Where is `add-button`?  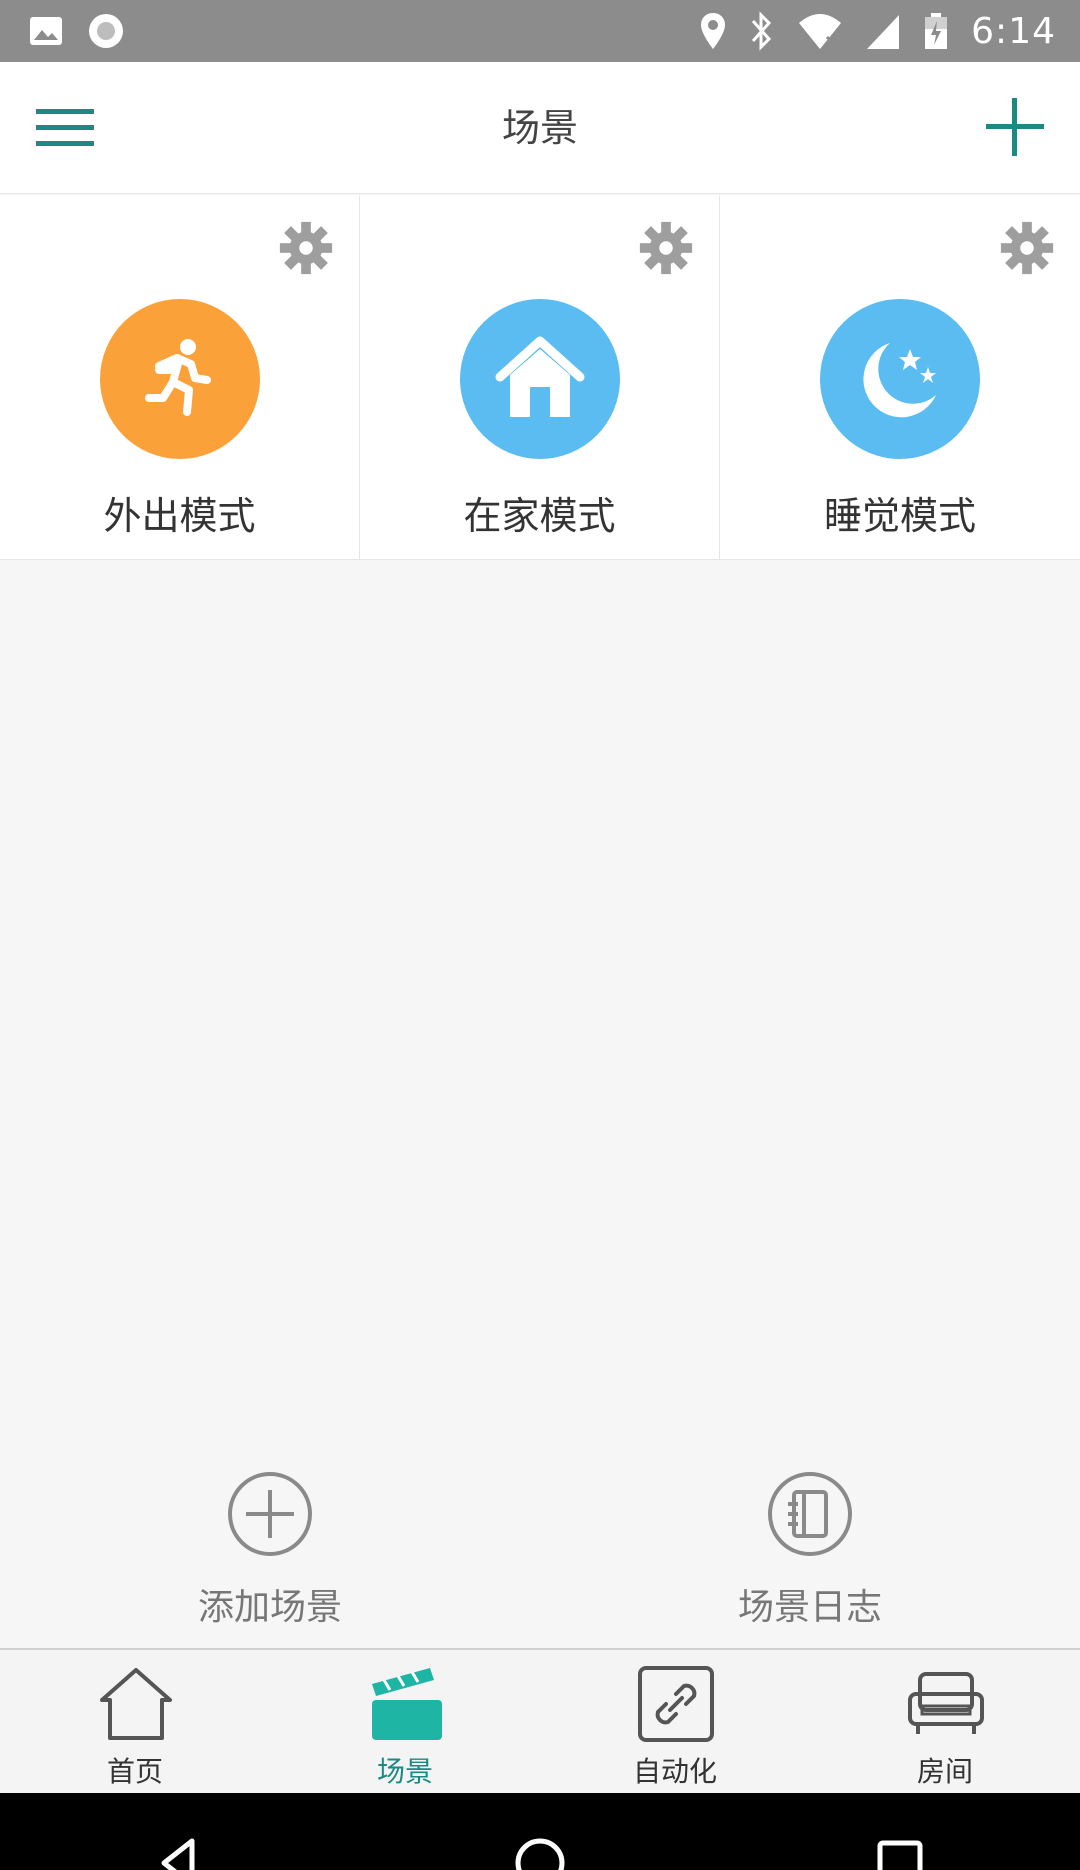 add-button is located at coordinates (1015, 127).